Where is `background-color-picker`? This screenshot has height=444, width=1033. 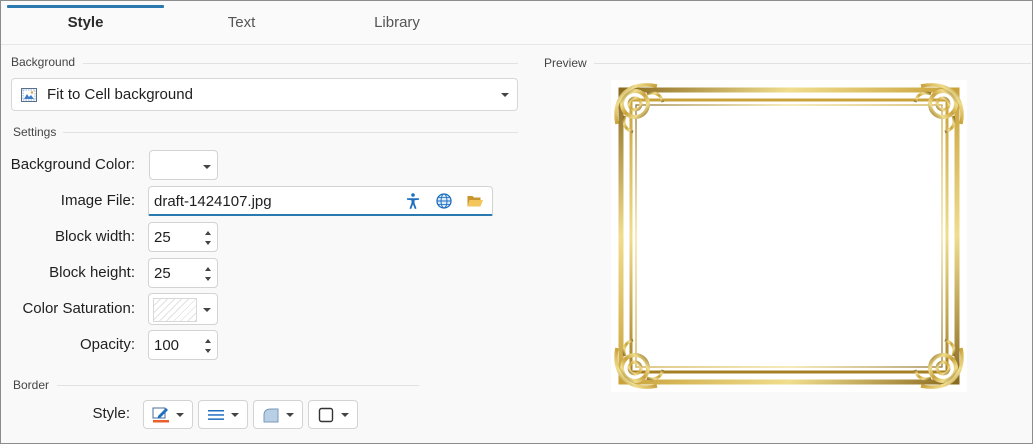
background-color-picker is located at coordinates (183, 165).